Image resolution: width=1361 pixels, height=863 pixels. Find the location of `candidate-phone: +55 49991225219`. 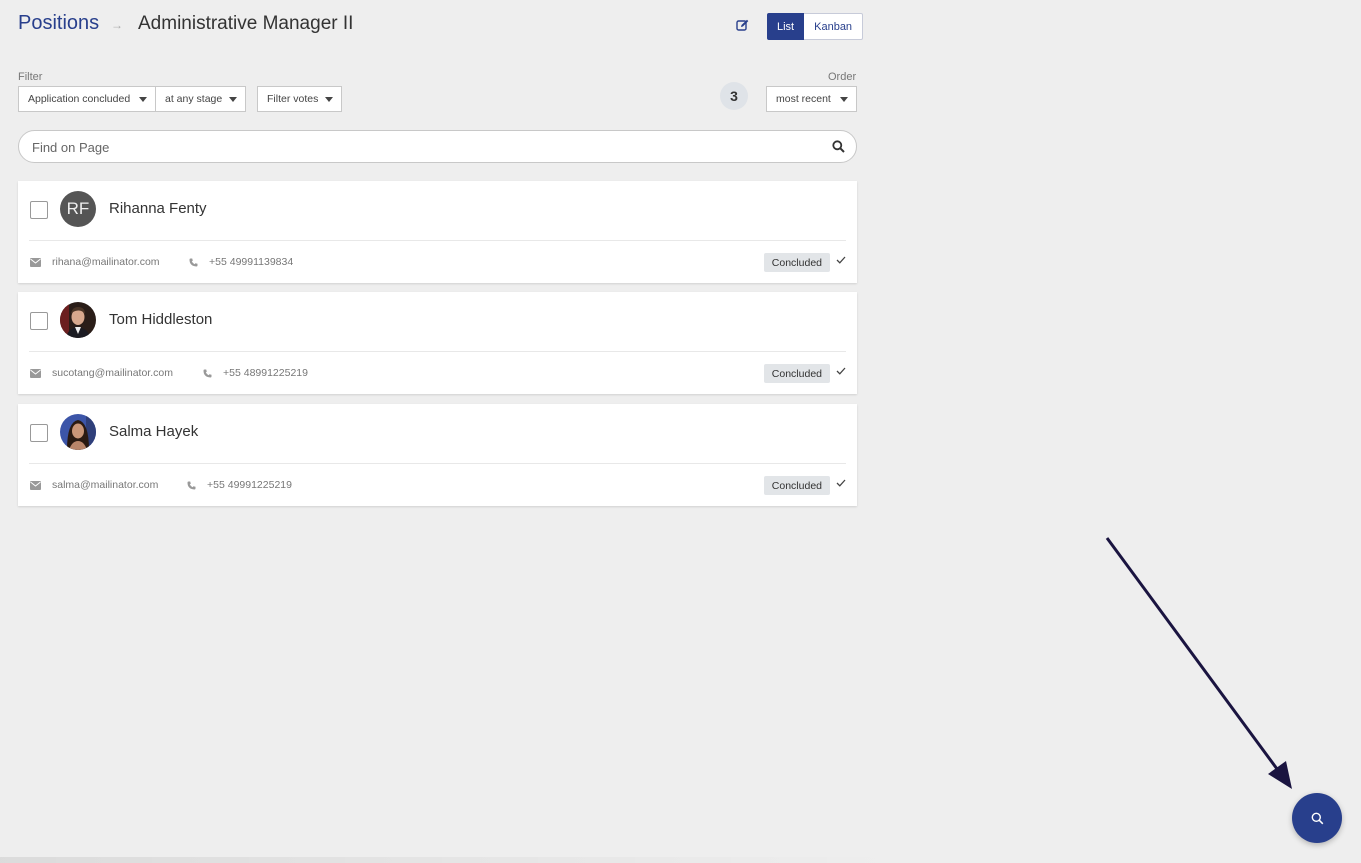

candidate-phone: +55 49991225219 is located at coordinates (239, 485).